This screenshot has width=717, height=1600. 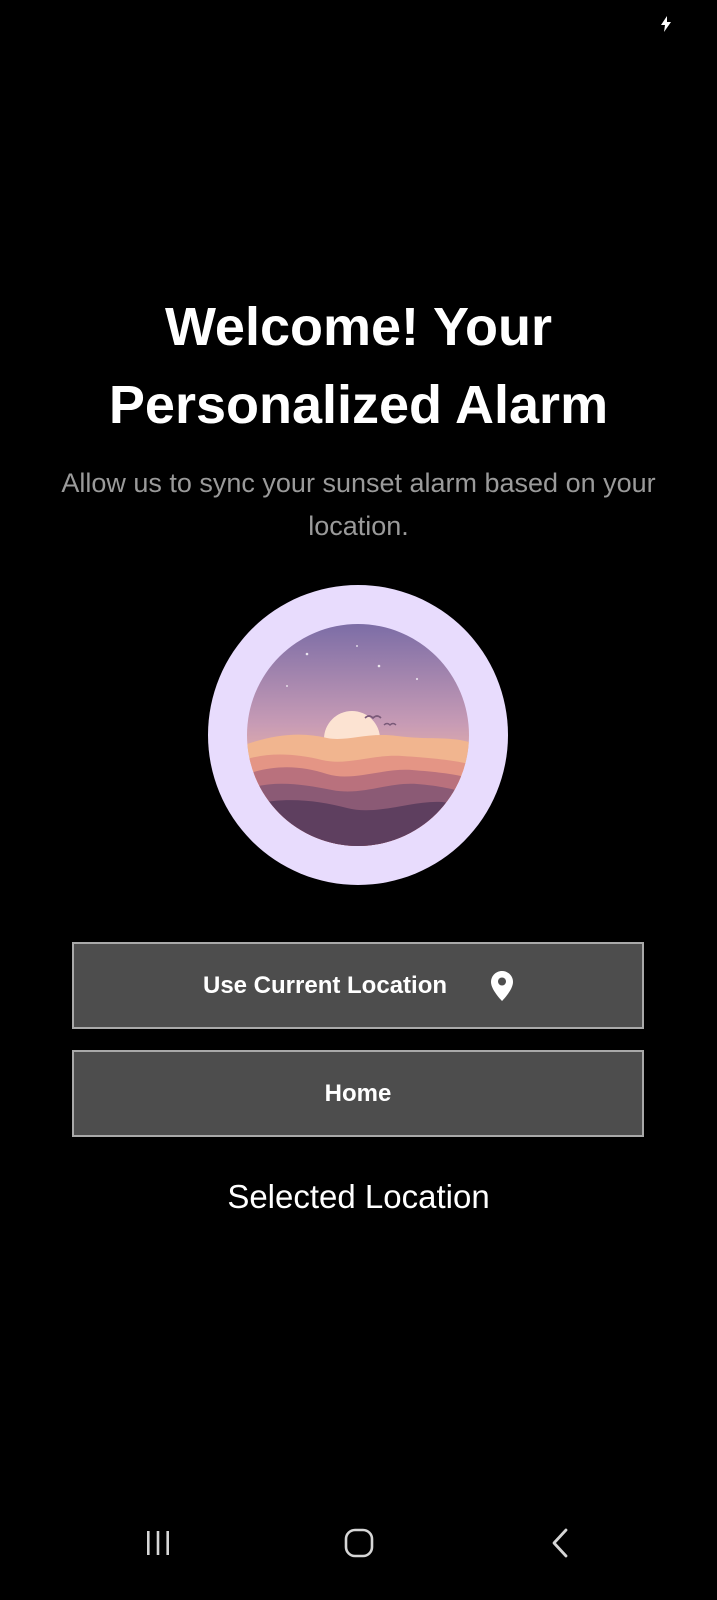 I want to click on home-icon, so click(x=359, y=1543).